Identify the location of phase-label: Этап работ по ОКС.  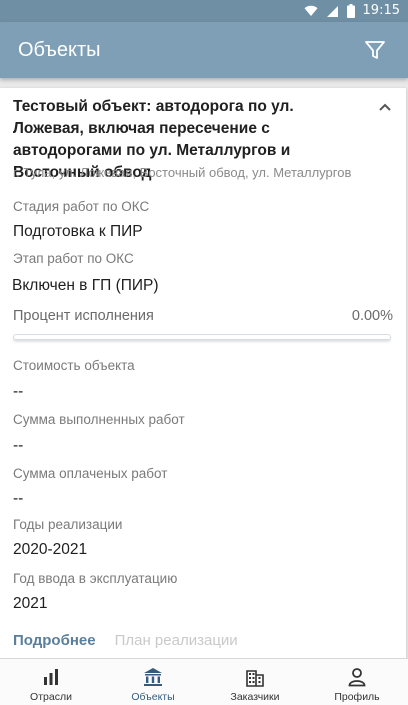
(73, 258).